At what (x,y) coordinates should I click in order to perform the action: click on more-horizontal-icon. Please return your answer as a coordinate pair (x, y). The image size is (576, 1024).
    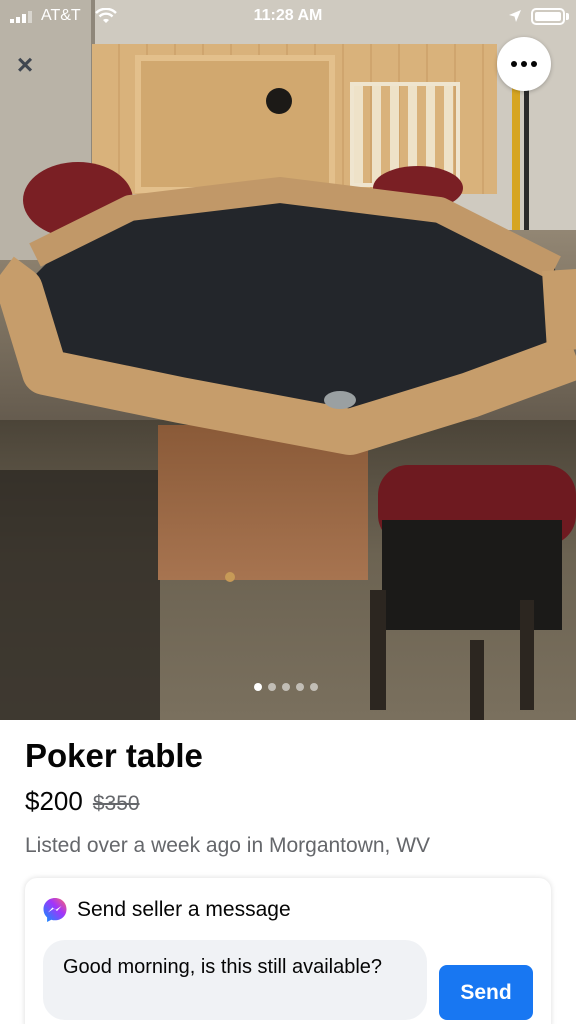
    Looking at the image, I should click on (514, 64).